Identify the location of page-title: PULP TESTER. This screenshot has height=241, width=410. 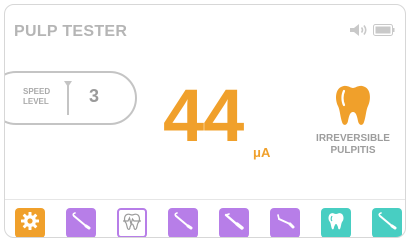
(71, 31).